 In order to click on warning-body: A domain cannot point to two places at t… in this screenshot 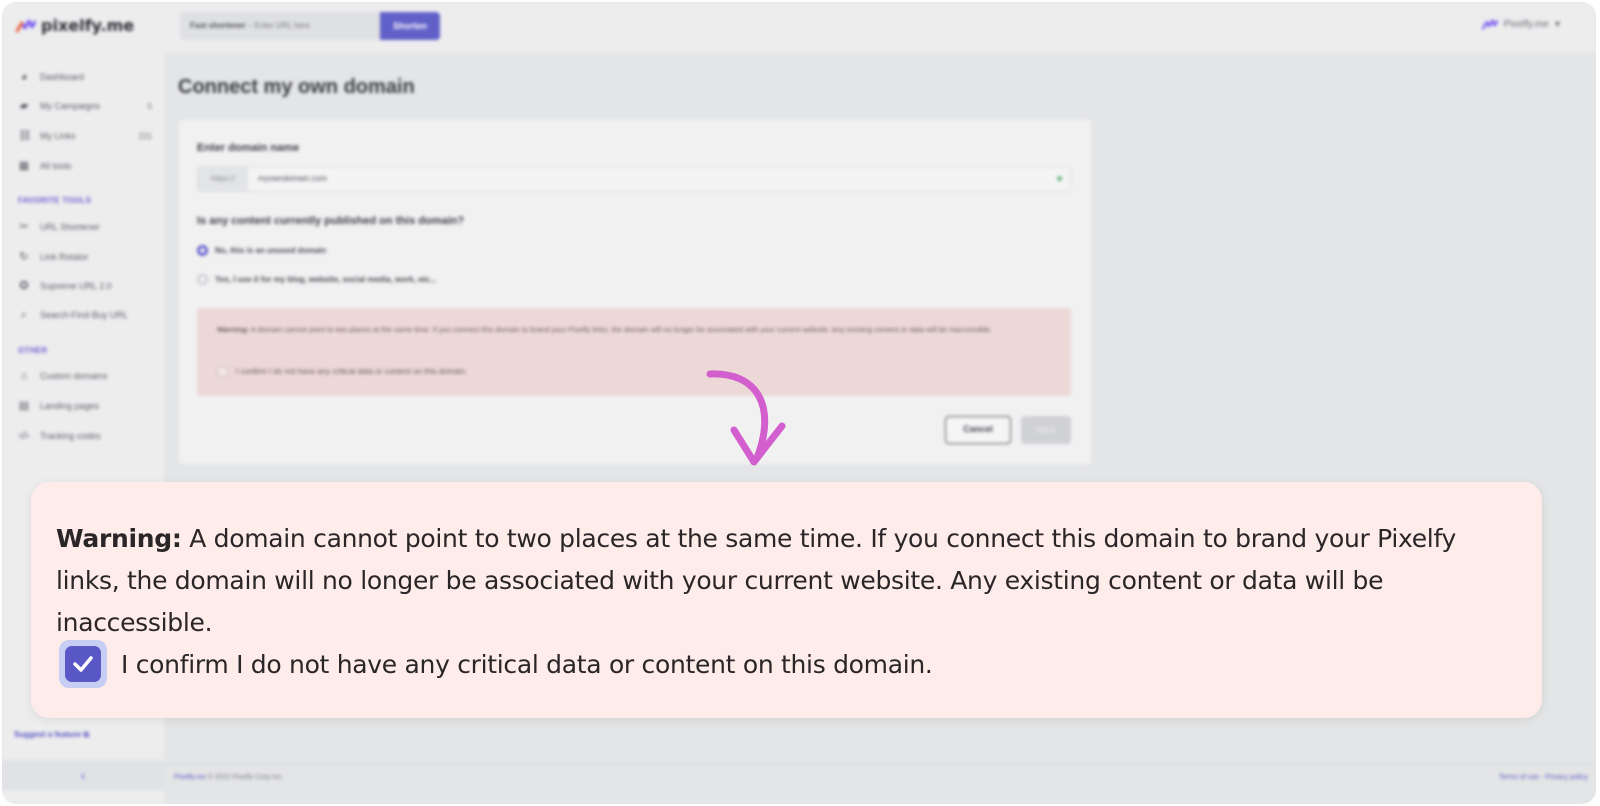, I will do `click(621, 329)`.